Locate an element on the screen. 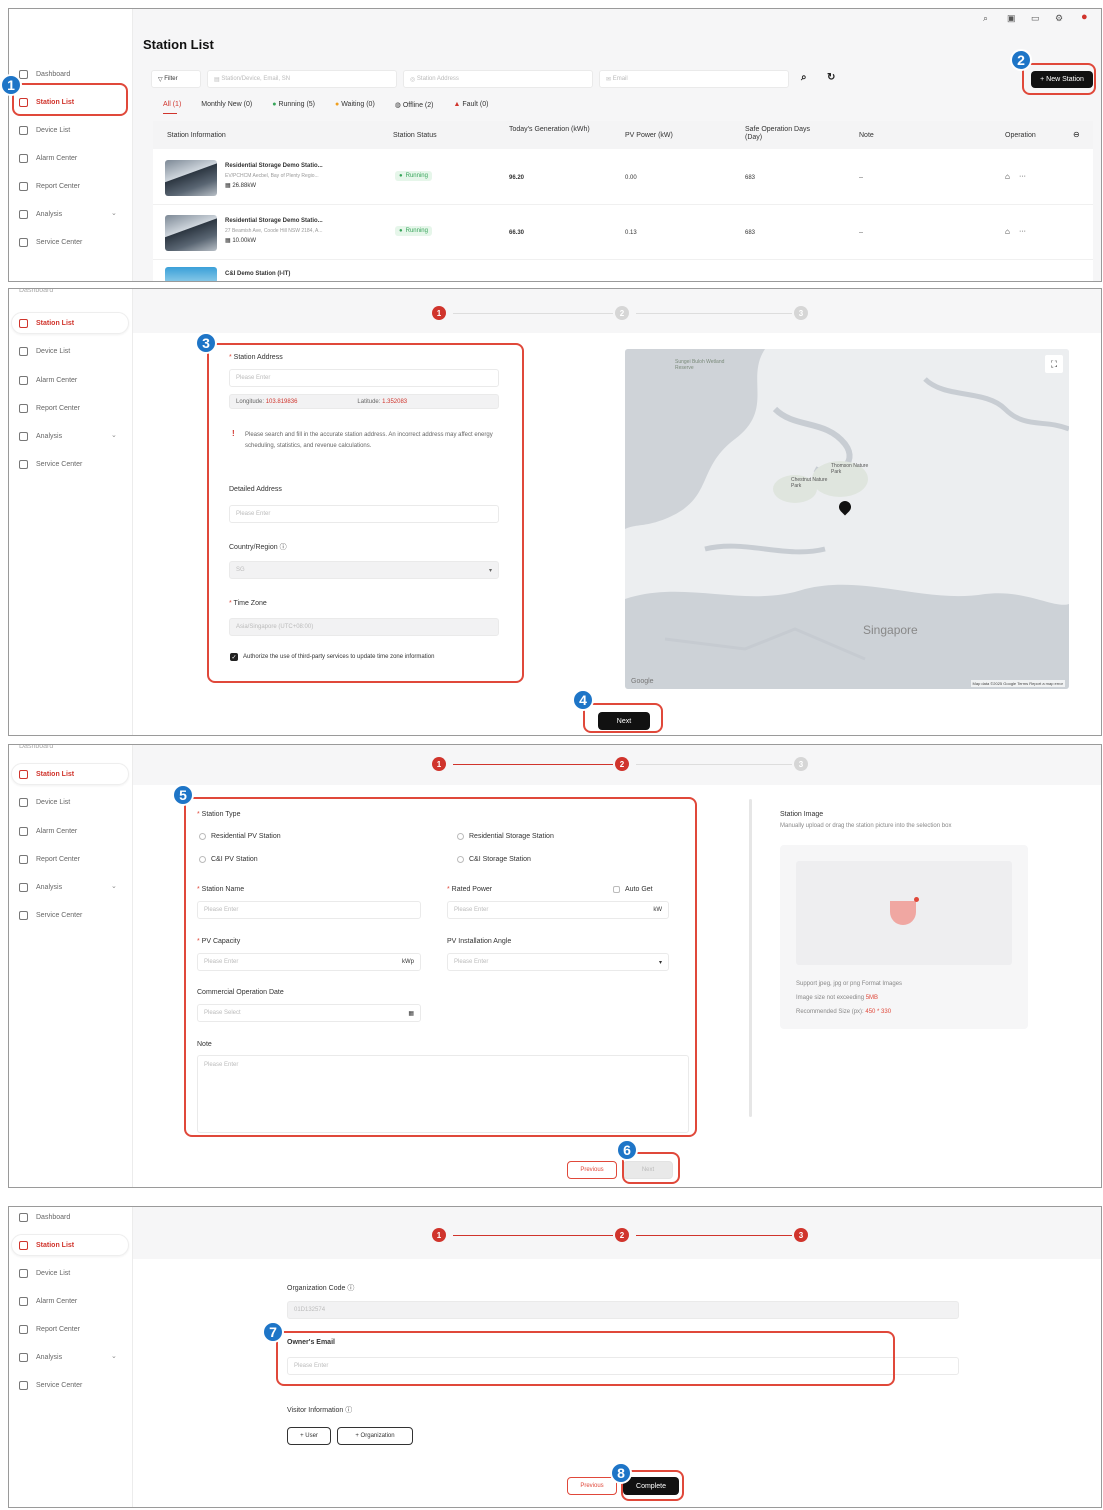  map-label: Chestnut Nature Park is located at coordinates (809, 483).